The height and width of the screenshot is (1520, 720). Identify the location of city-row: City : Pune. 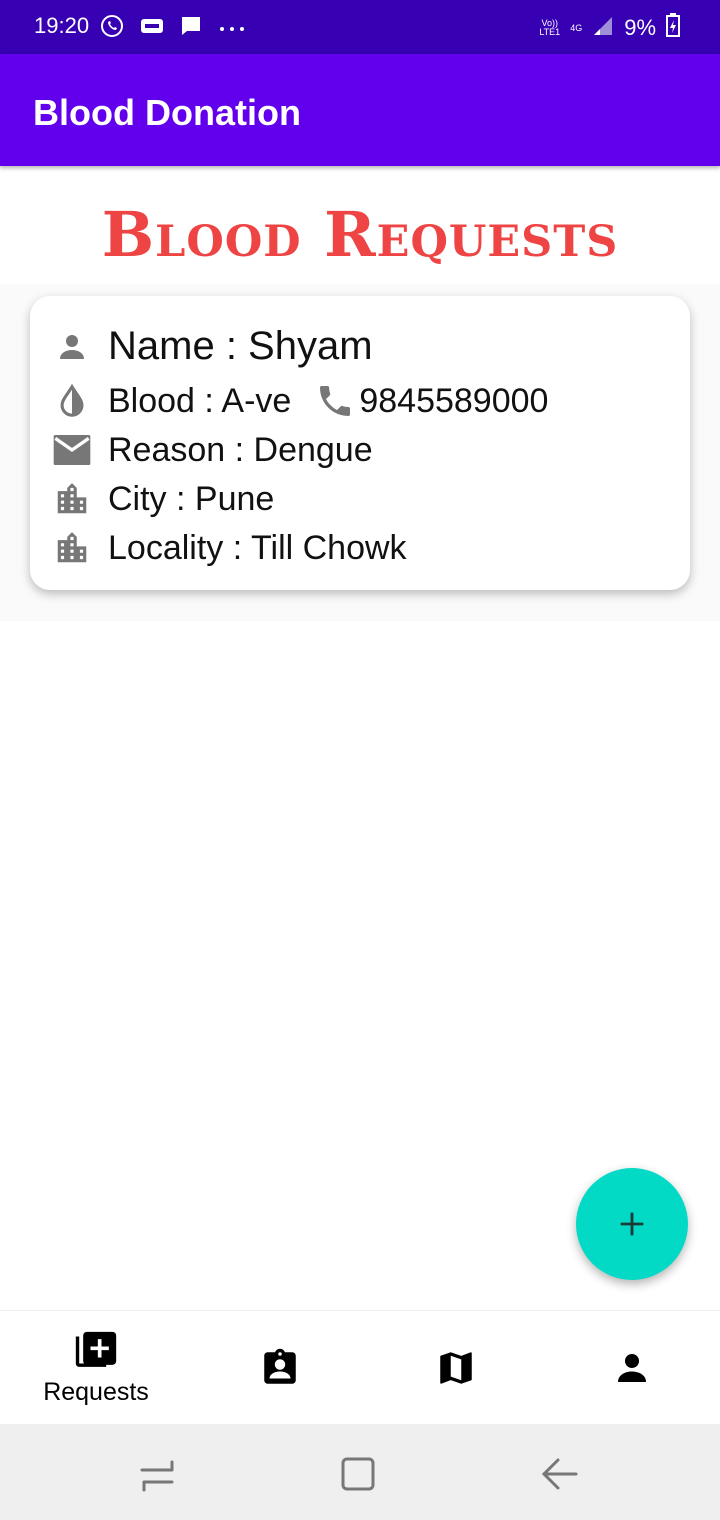
(163, 499).